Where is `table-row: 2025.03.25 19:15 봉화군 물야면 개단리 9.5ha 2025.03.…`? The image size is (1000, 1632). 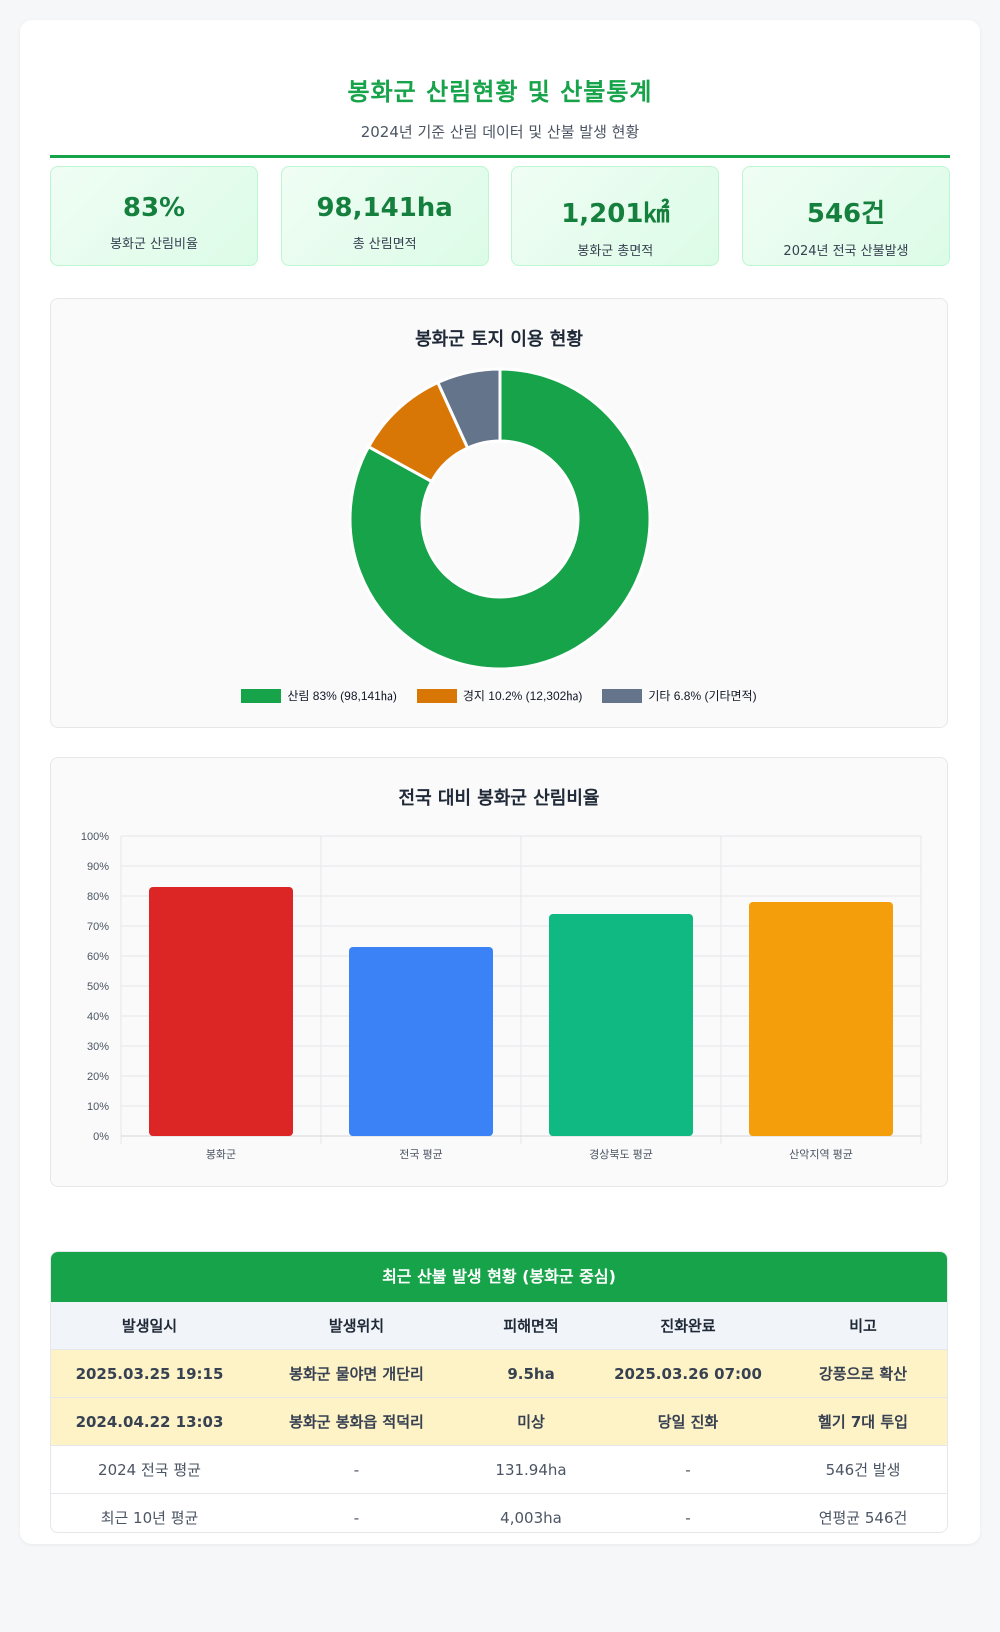 table-row: 2025.03.25 19:15 봉화군 물야면 개단리 9.5ha 2025.03.… is located at coordinates (499, 1373).